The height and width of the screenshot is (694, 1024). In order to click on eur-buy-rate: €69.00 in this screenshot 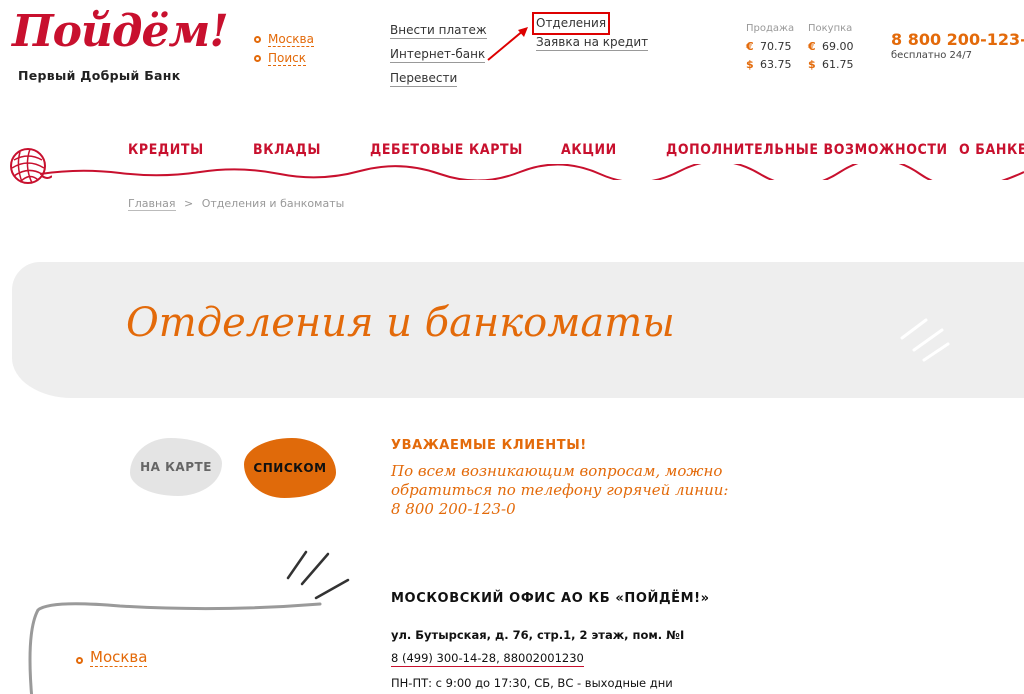, I will do `click(831, 46)`.